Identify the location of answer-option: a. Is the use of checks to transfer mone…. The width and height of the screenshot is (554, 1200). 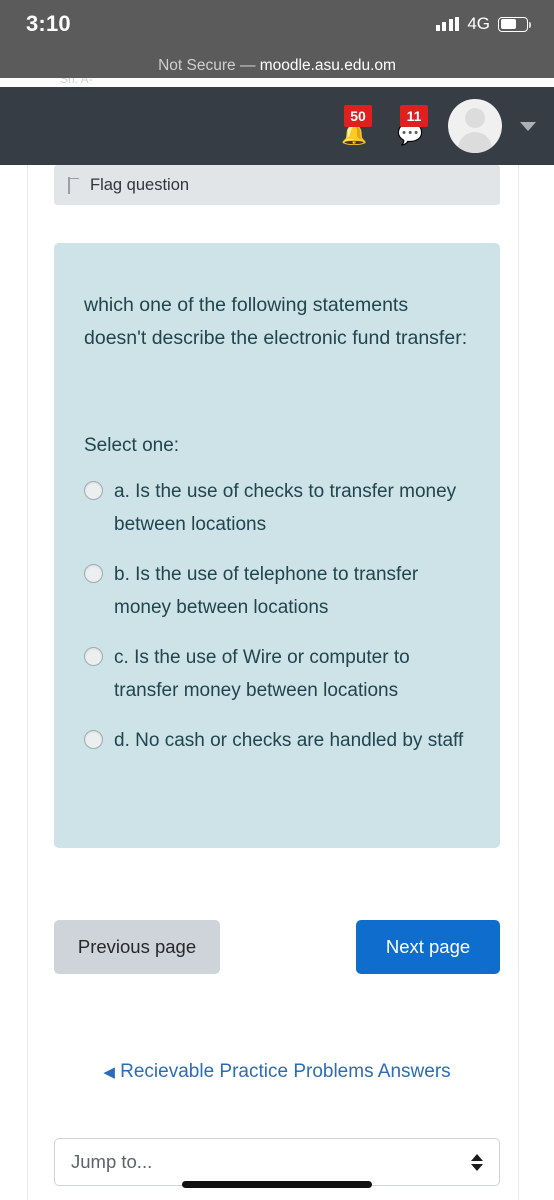
(277, 508).